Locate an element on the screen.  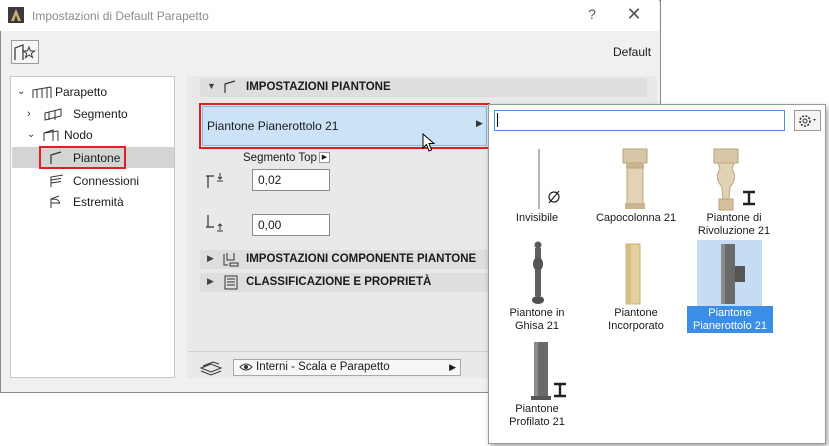
section-title: IMPOSTAZIONI PIANTONE is located at coordinates (318, 87).